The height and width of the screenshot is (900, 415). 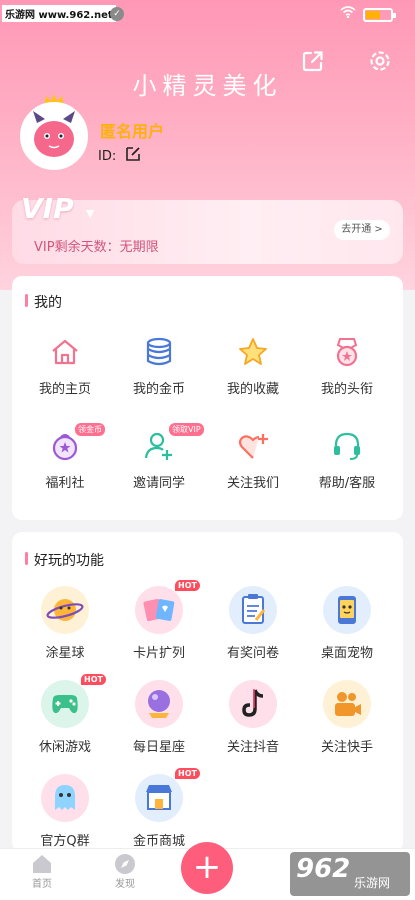 What do you see at coordinates (159, 351) in the screenshot?
I see `coins-icon` at bounding box center [159, 351].